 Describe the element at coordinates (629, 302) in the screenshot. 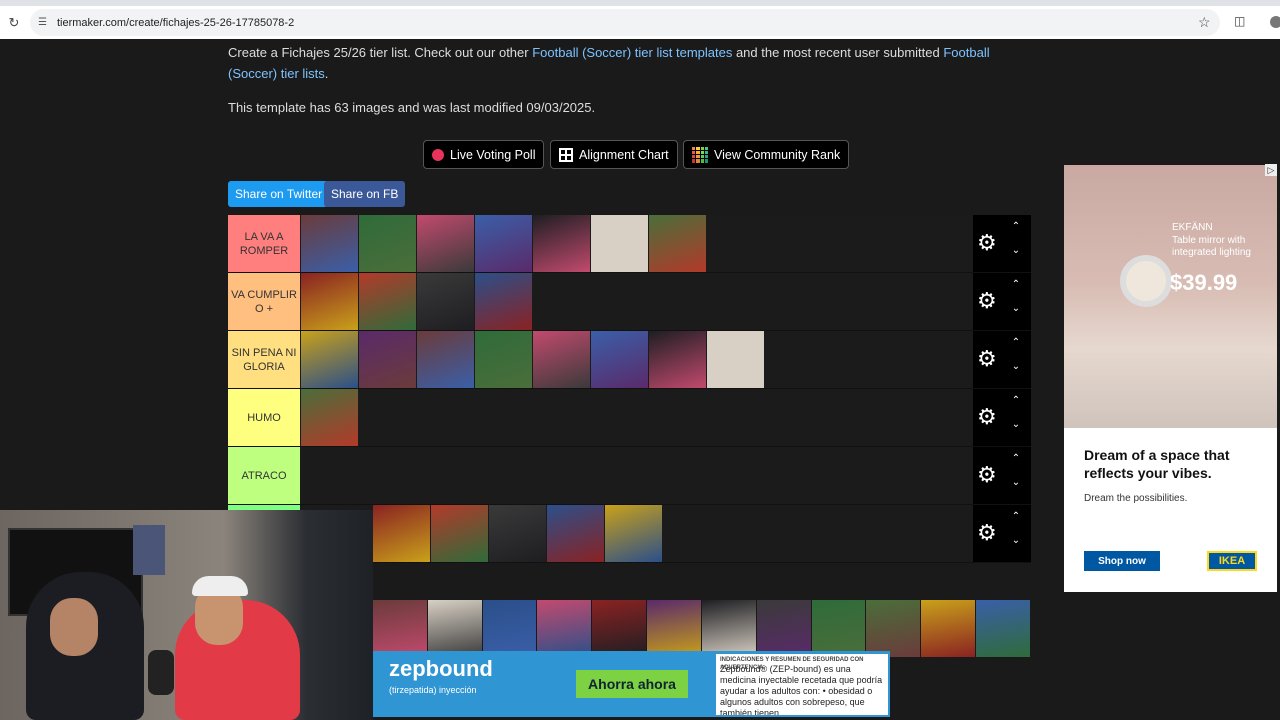

I see `tier-row: VA CUMPLIR O + ⚙ ⌃ ⌄` at that location.